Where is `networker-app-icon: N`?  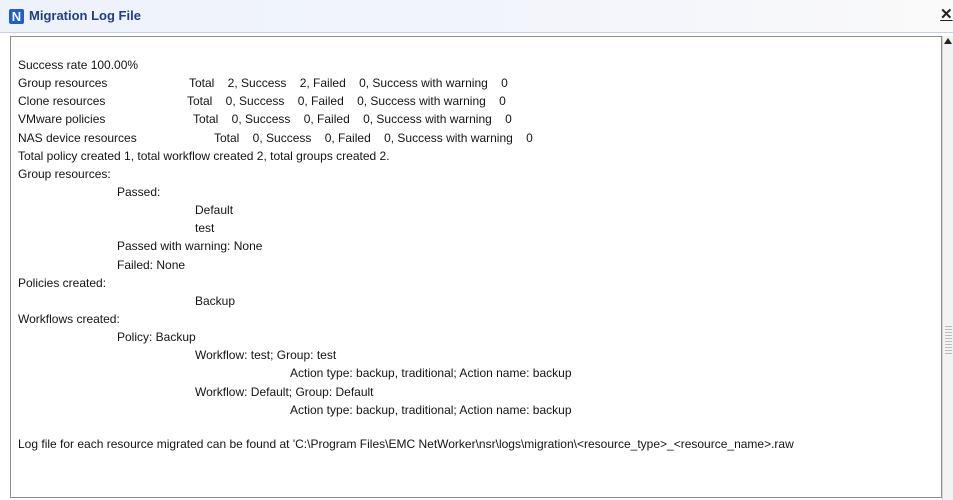 networker-app-icon: N is located at coordinates (16, 16).